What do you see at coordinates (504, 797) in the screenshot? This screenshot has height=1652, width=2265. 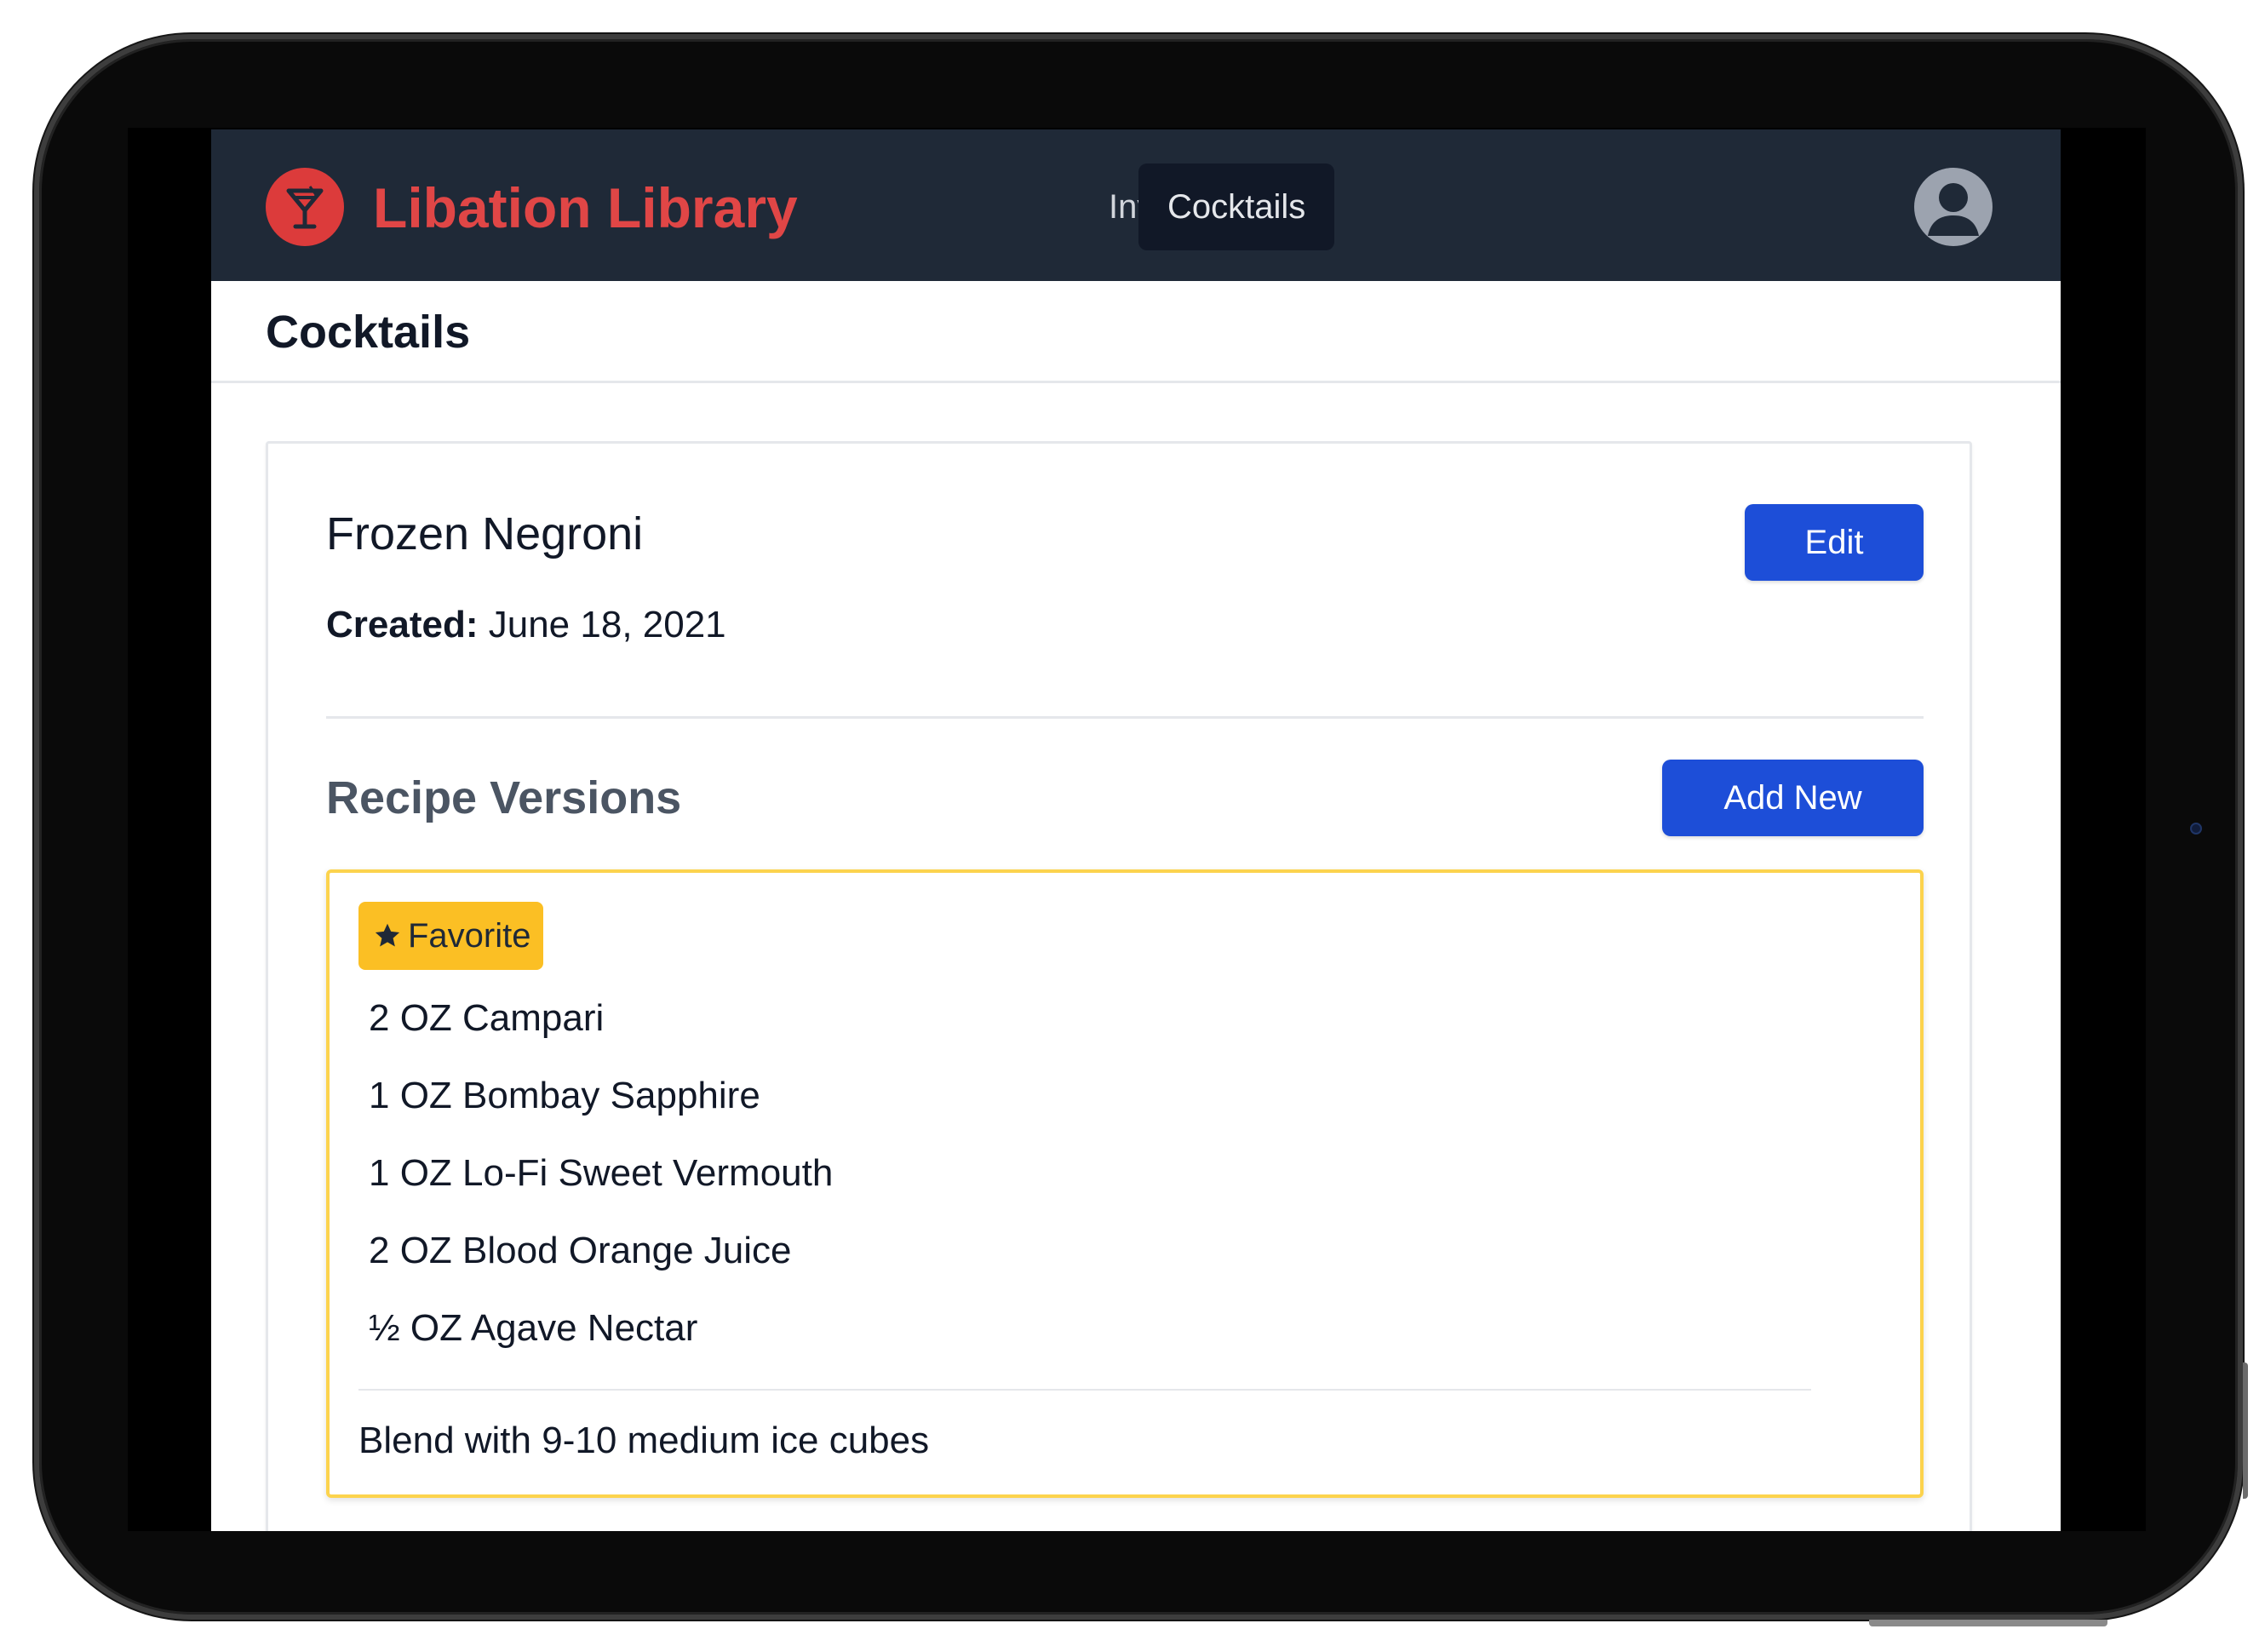 I see `recipe-versions-heading: Recipe Versions` at bounding box center [504, 797].